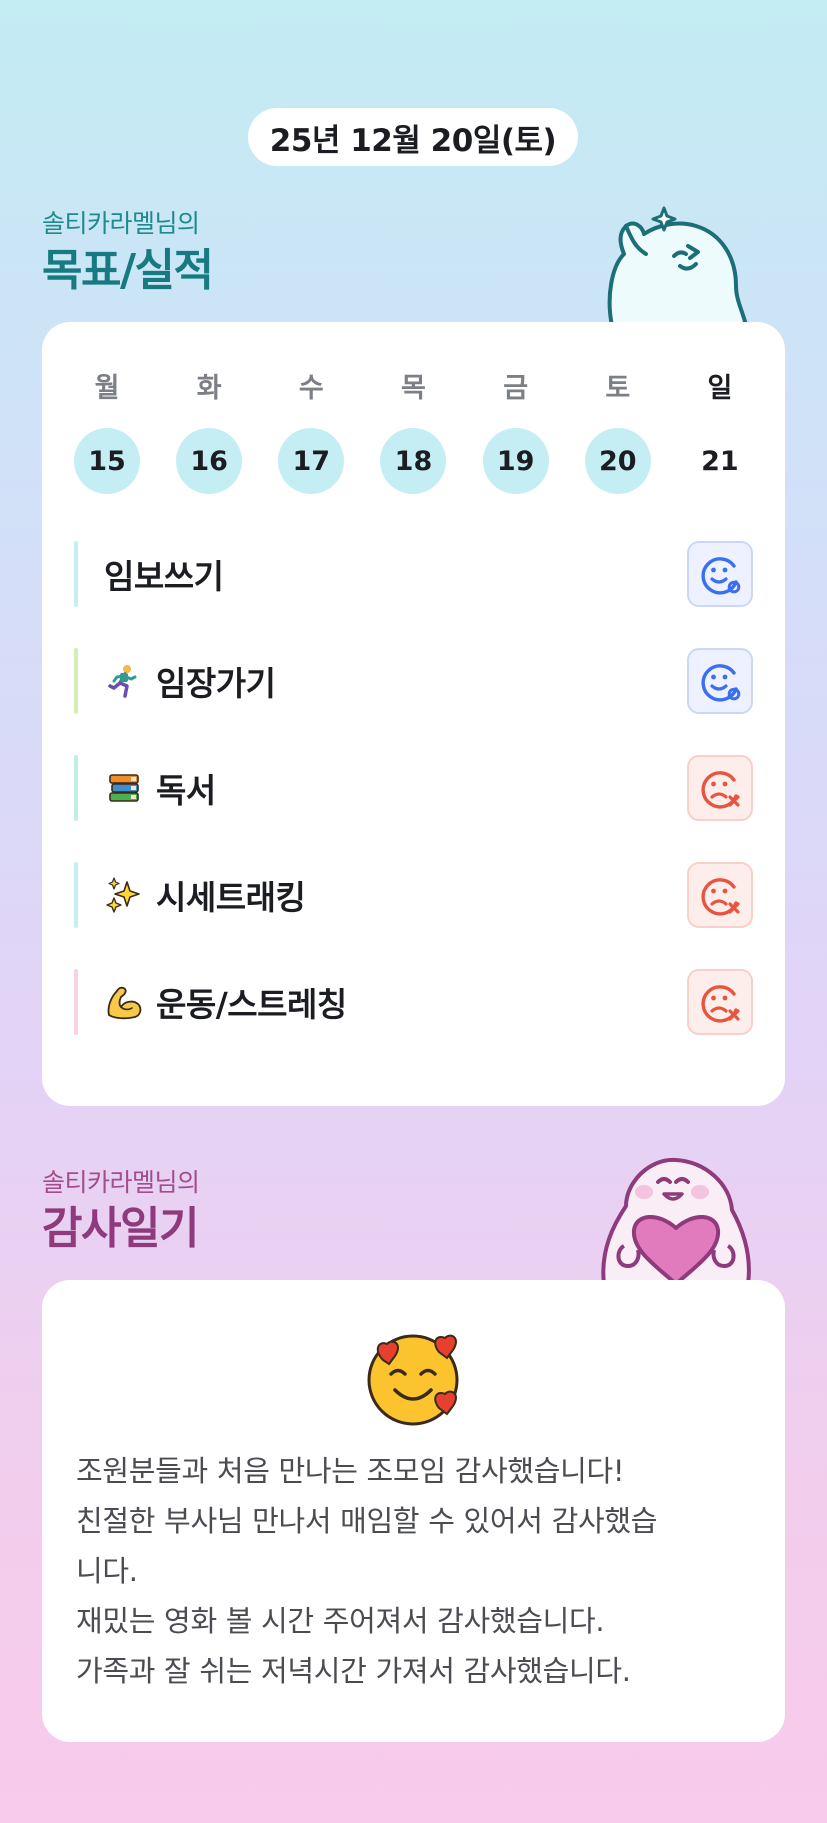  I want to click on day-column: 화 16, so click(209, 433).